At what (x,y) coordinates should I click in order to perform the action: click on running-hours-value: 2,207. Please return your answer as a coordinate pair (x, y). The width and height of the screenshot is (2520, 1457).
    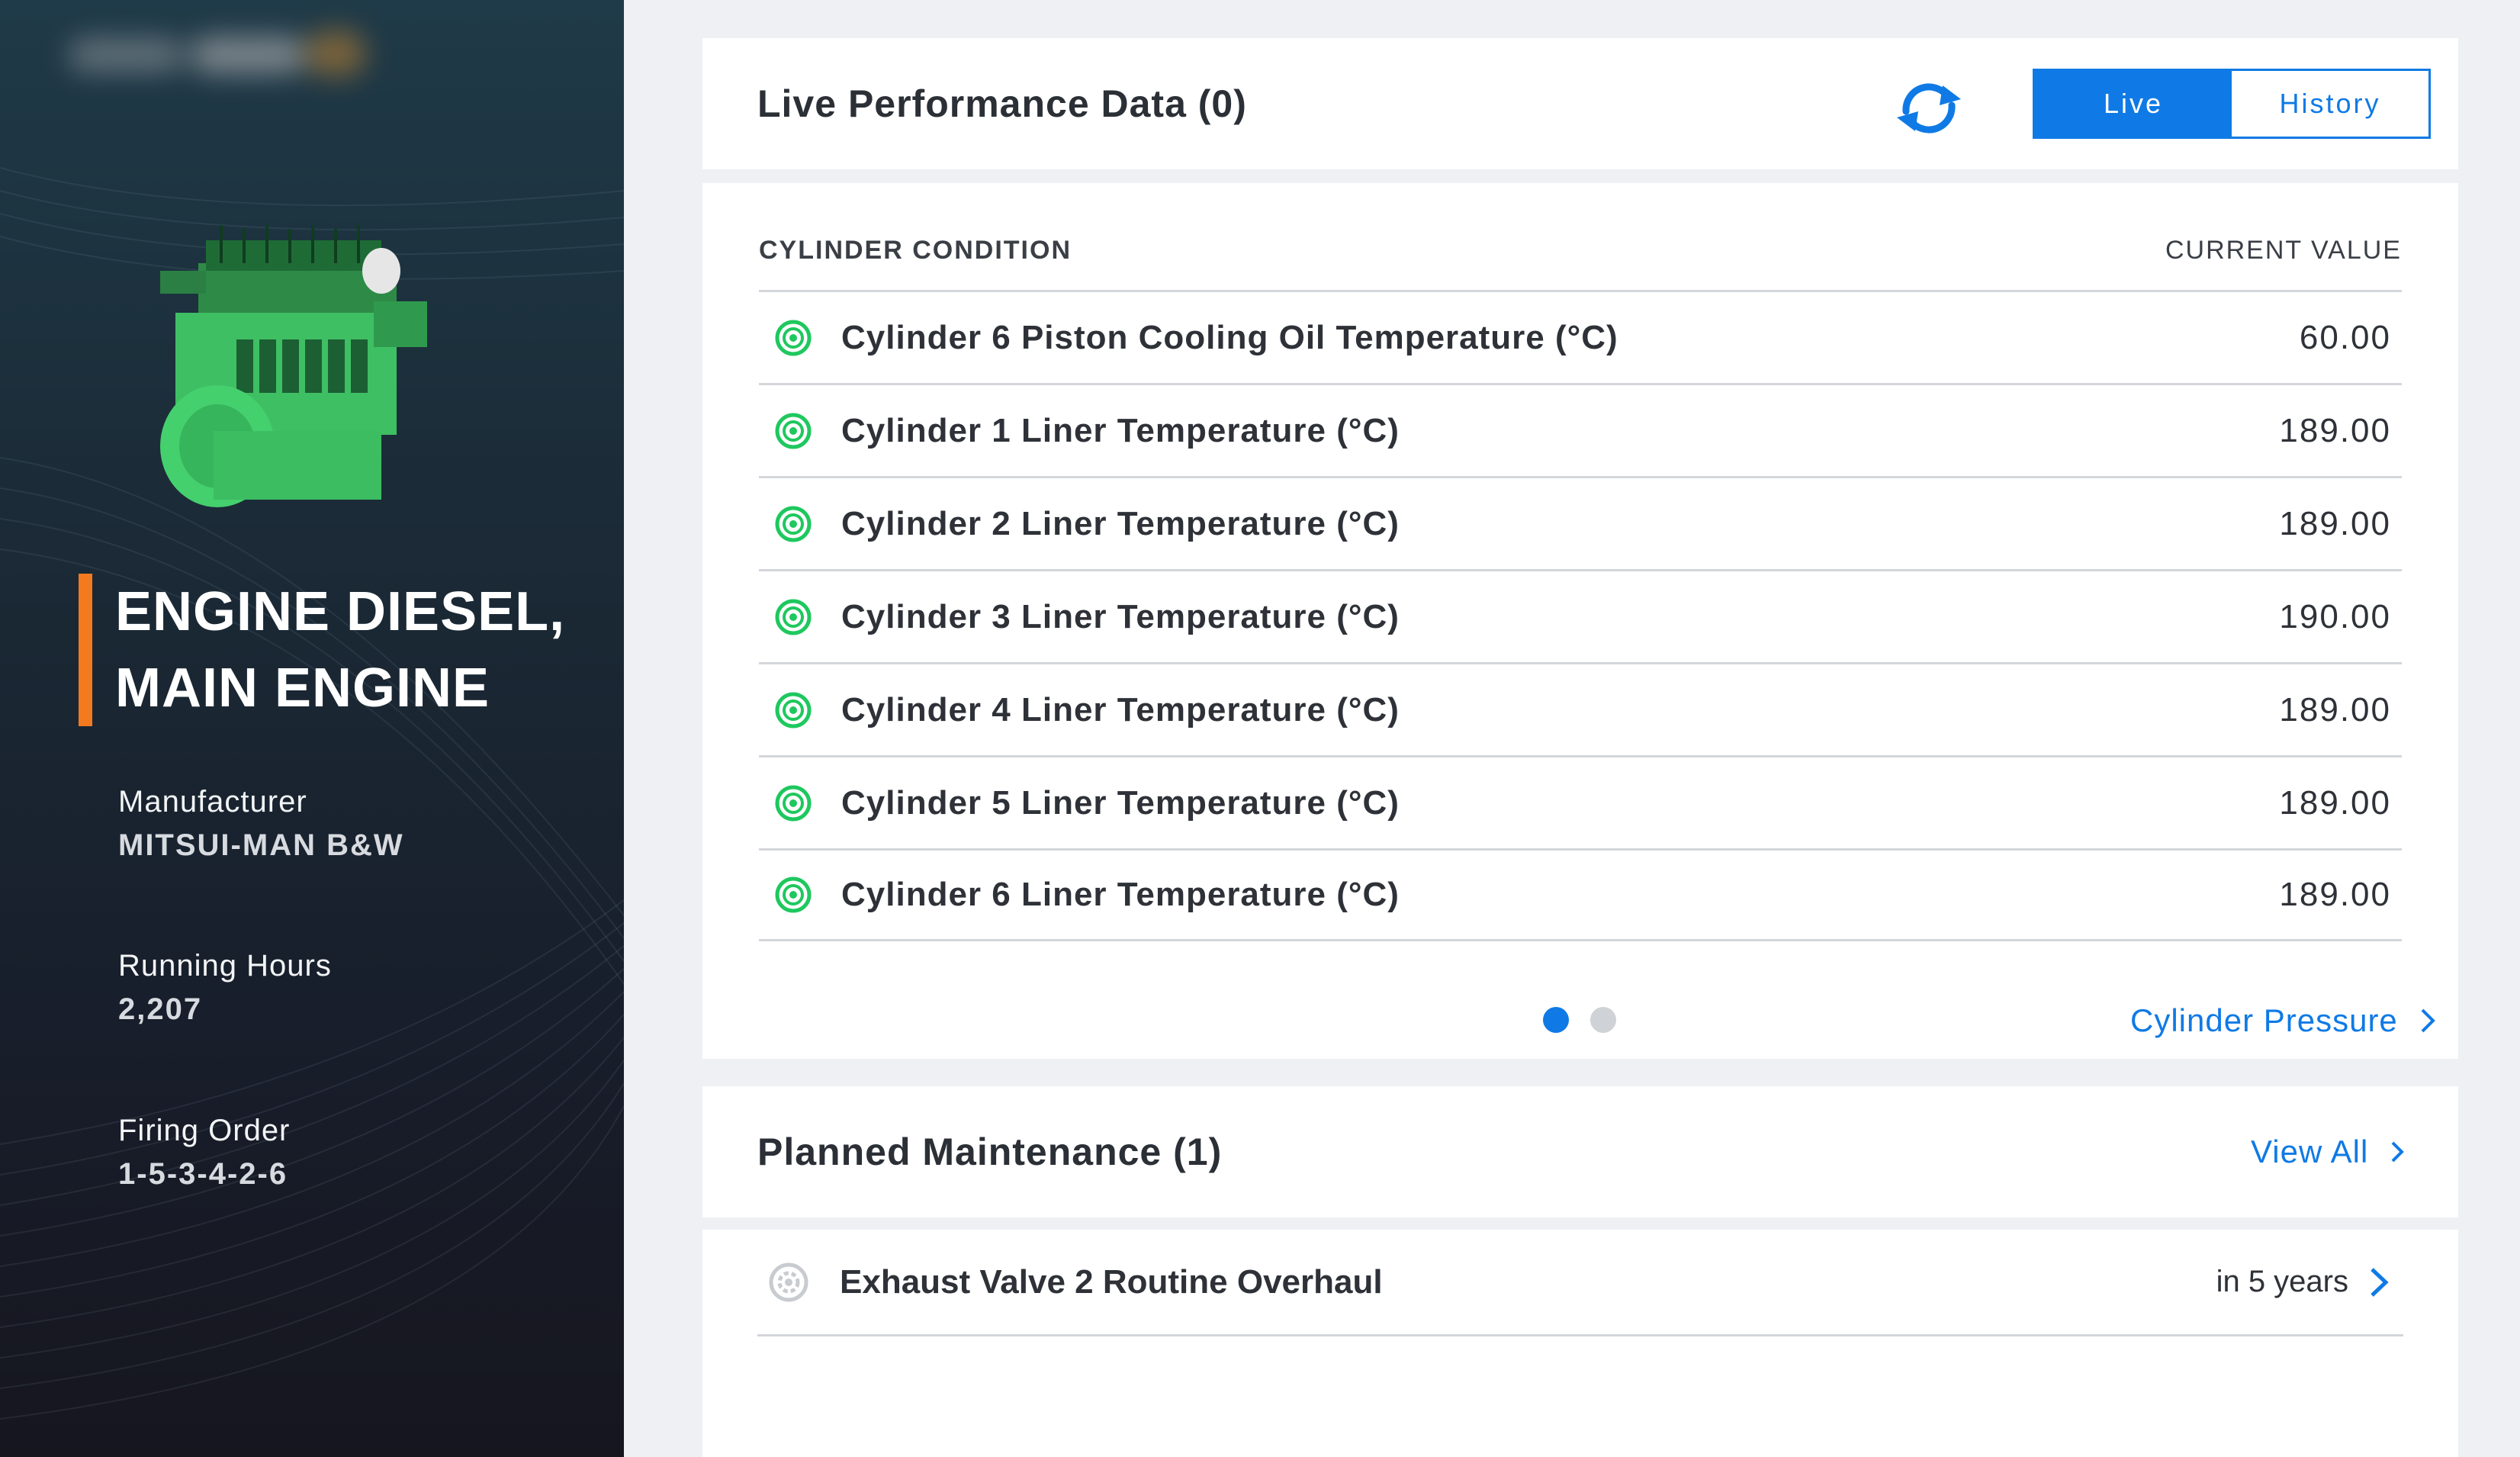
    Looking at the image, I should click on (160, 1009).